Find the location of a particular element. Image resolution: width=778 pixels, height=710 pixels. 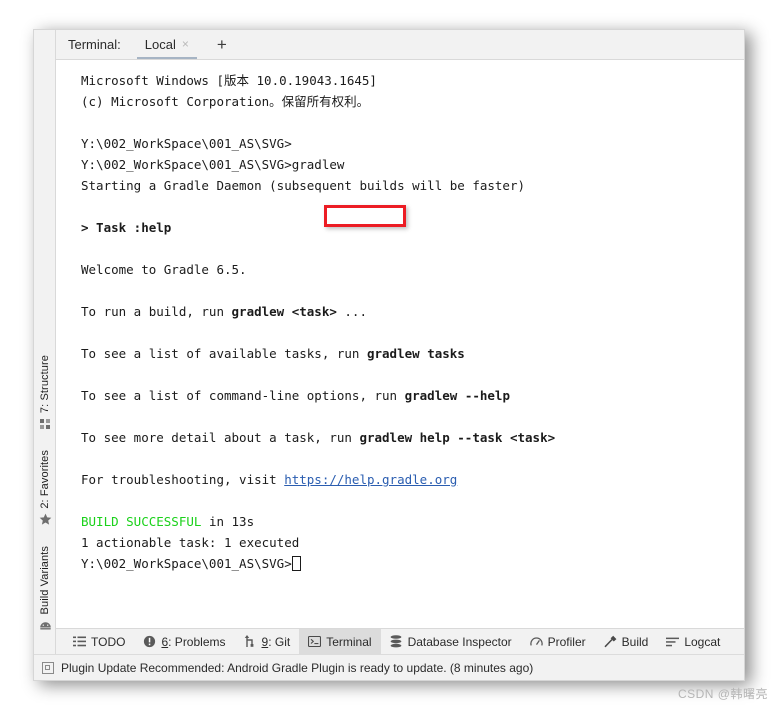

toolwindow-item-terminal: Terminal is located at coordinates (340, 641).